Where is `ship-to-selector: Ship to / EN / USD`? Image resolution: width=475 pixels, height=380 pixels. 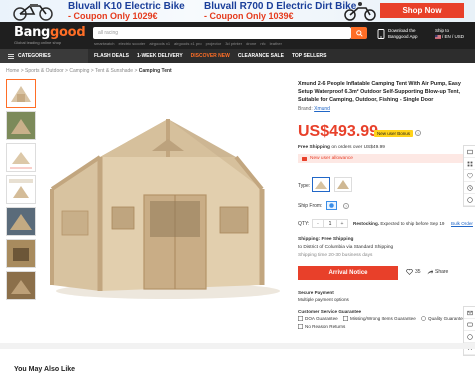
ship-to-selector: Ship to / EN / USD is located at coordinates (449, 34).